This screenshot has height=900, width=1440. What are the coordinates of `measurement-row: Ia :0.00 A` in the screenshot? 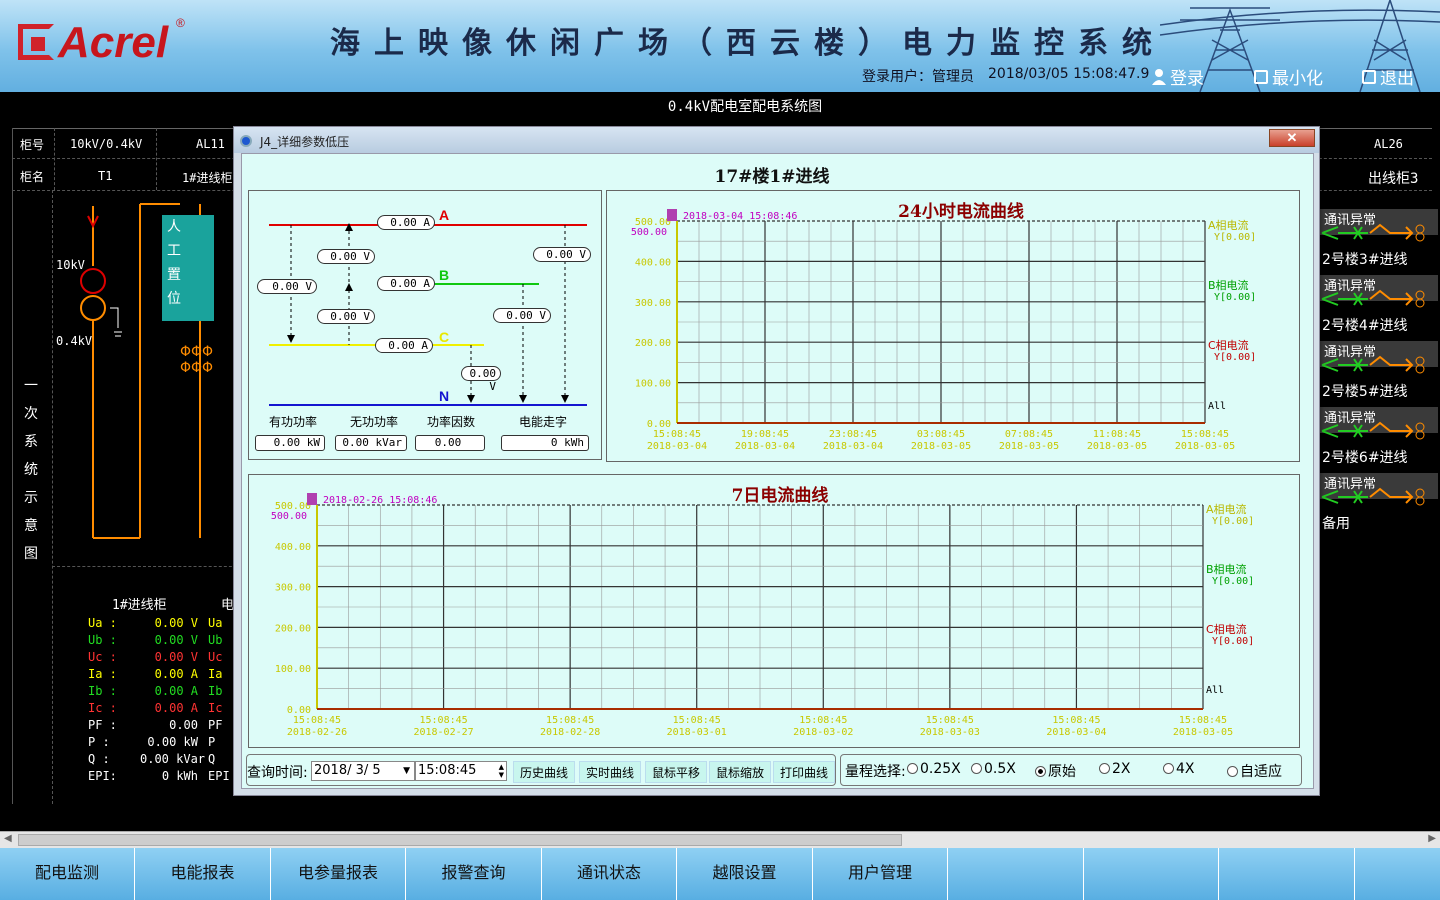 It's located at (143, 674).